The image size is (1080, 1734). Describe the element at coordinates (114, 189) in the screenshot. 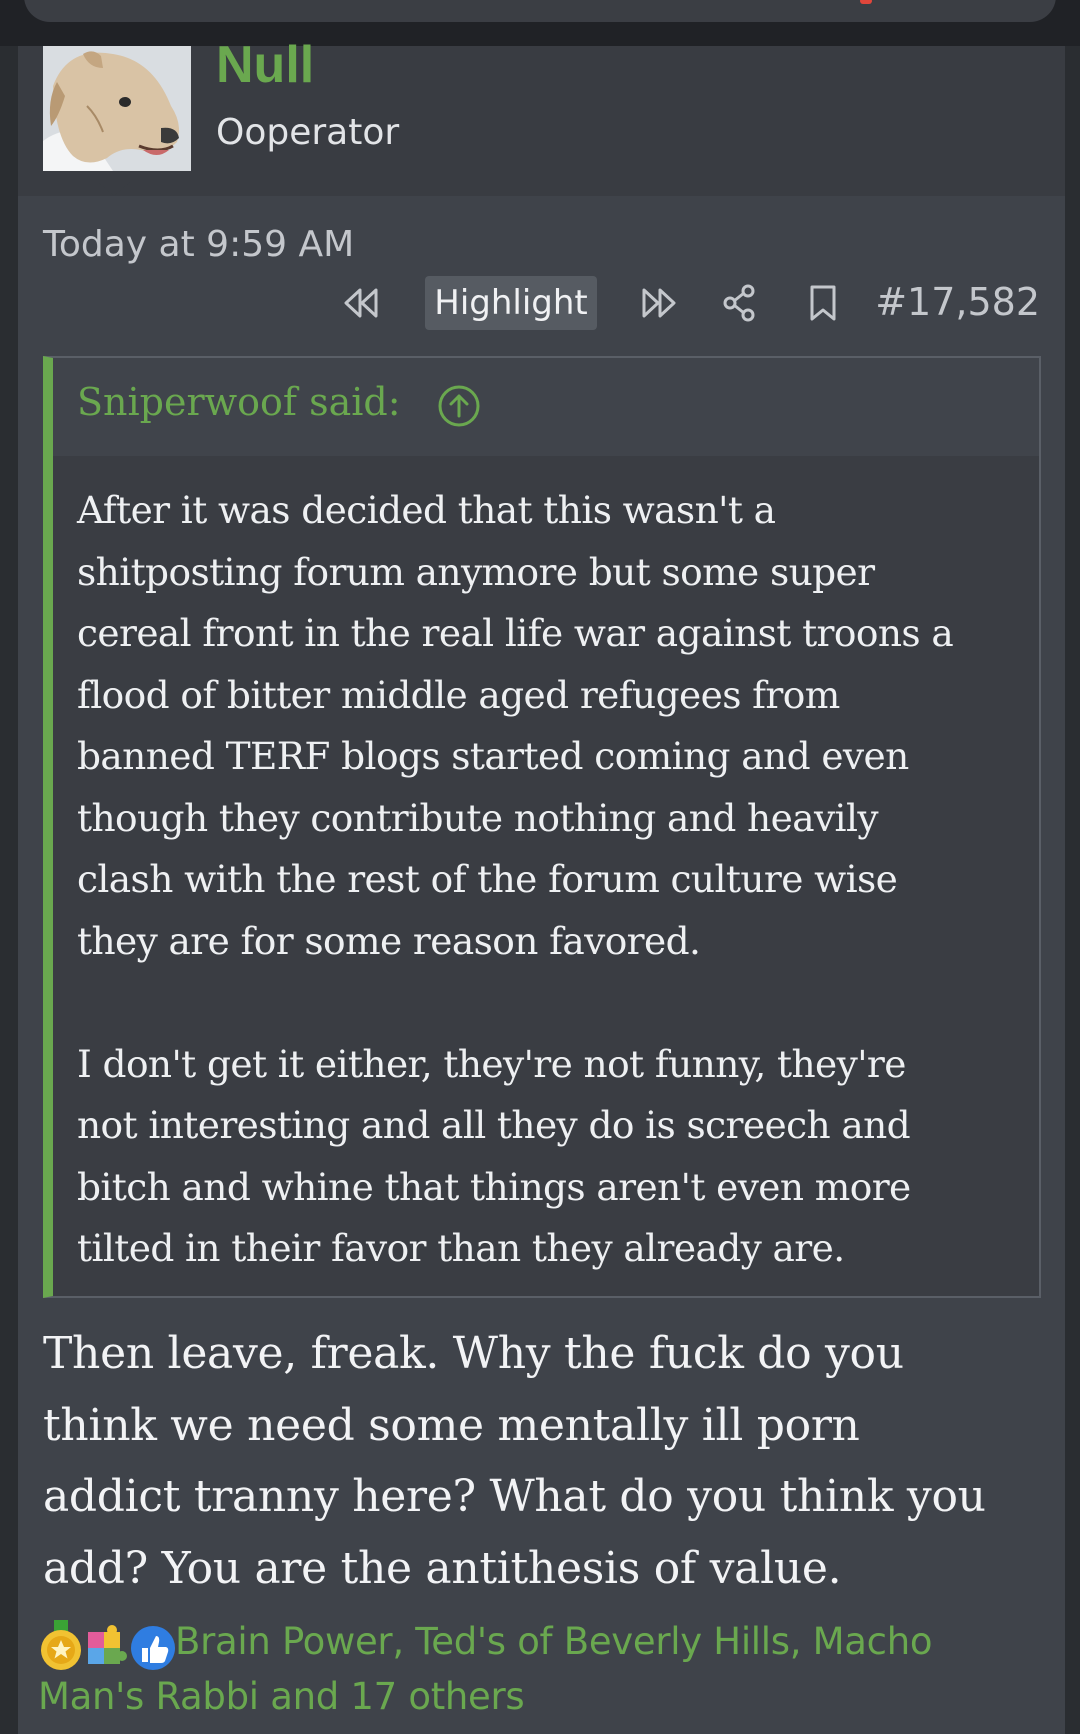

I see `avatar-pointer` at that location.